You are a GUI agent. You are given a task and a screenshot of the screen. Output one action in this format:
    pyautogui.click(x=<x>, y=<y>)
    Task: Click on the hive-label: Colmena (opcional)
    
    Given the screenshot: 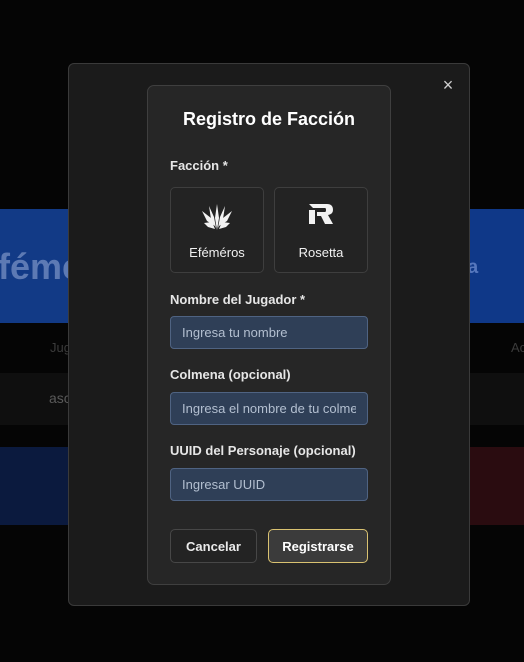 What is the action you would take?
    pyautogui.click(x=230, y=374)
    